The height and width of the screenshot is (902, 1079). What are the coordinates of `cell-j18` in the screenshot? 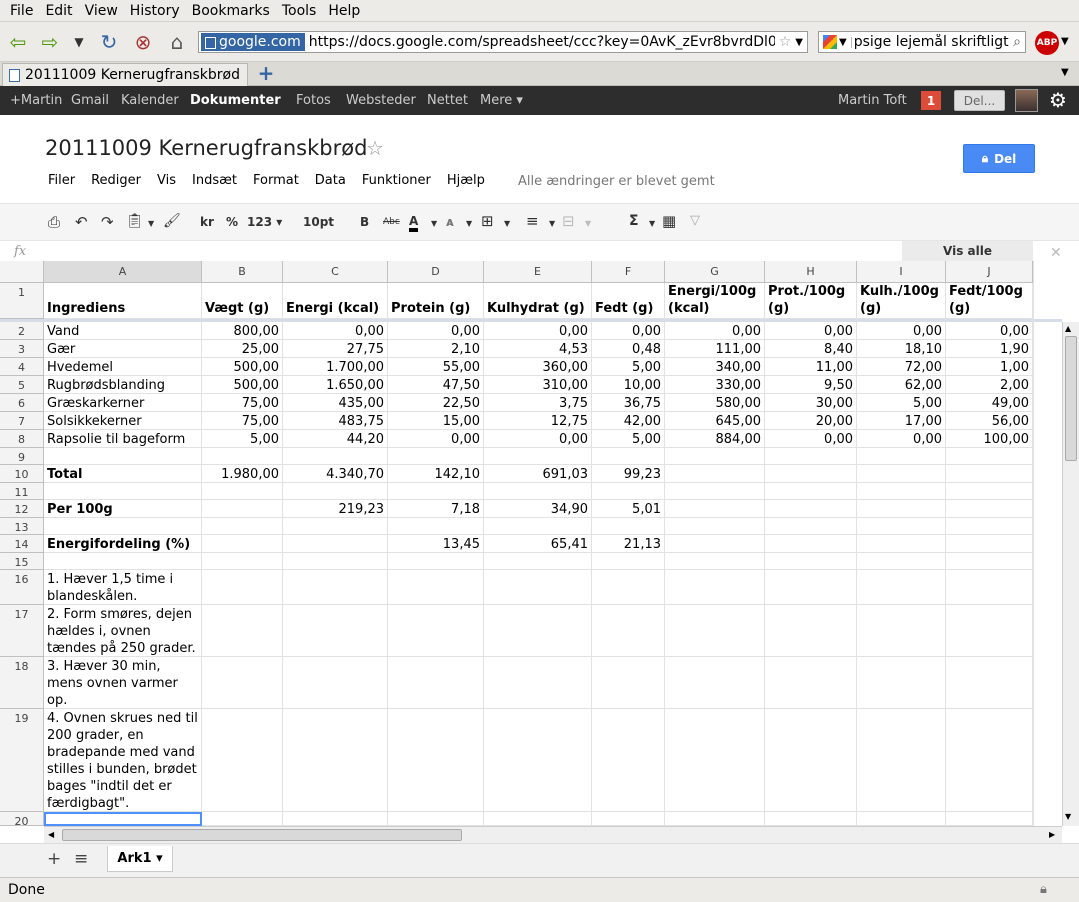 It's located at (989, 683).